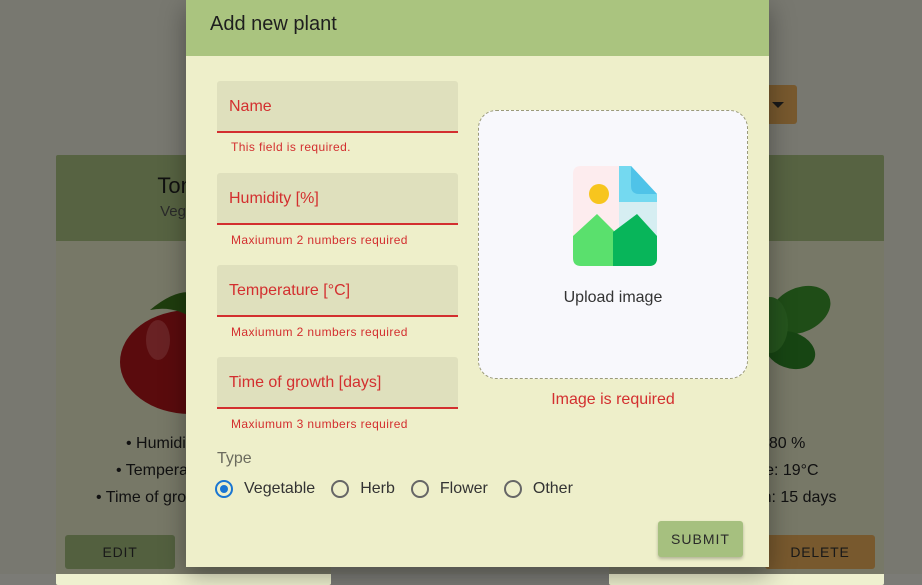 Image resolution: width=922 pixels, height=585 pixels. I want to click on radio-herb: Herb, so click(363, 489).